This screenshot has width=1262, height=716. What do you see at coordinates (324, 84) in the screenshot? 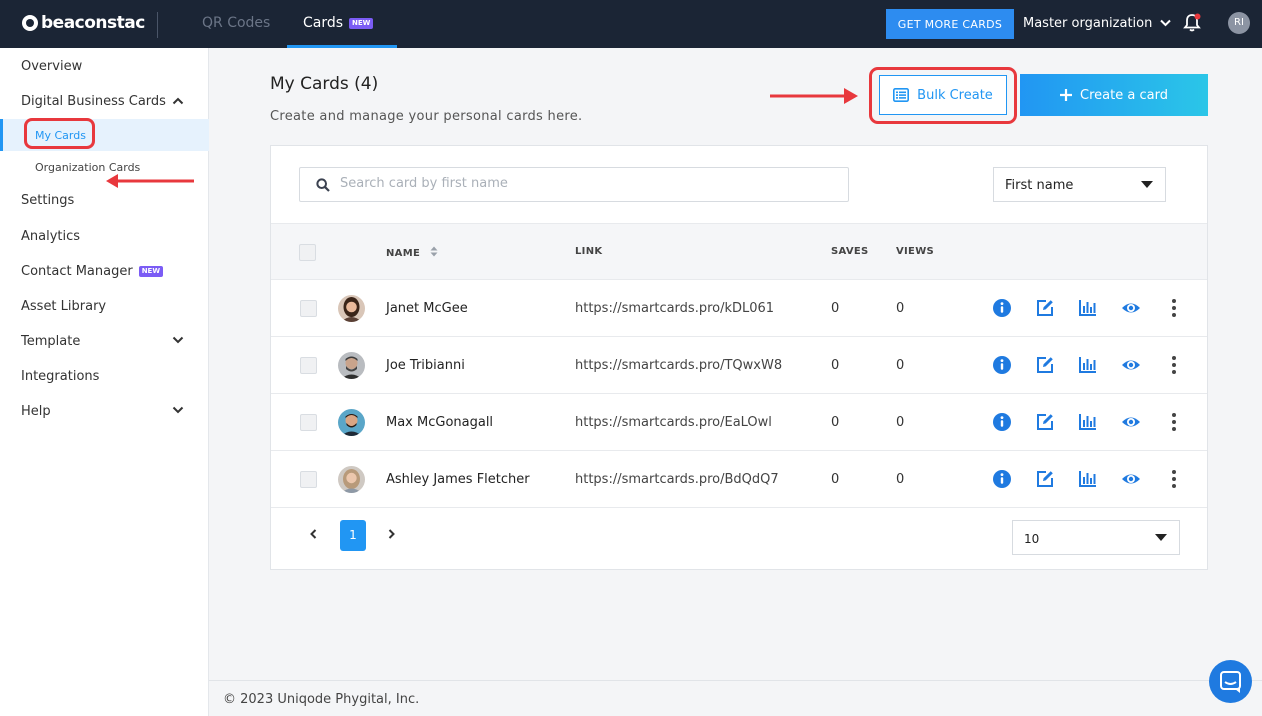
I see `page-title: My Cards (4)` at bounding box center [324, 84].